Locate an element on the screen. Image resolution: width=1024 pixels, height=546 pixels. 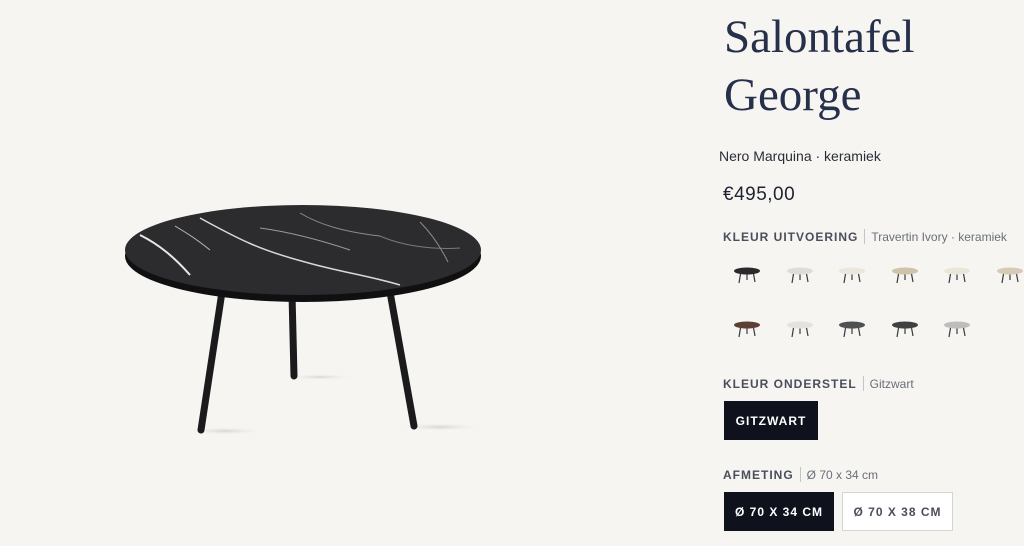
product-title-line1: Salontafel is located at coordinates (819, 37).